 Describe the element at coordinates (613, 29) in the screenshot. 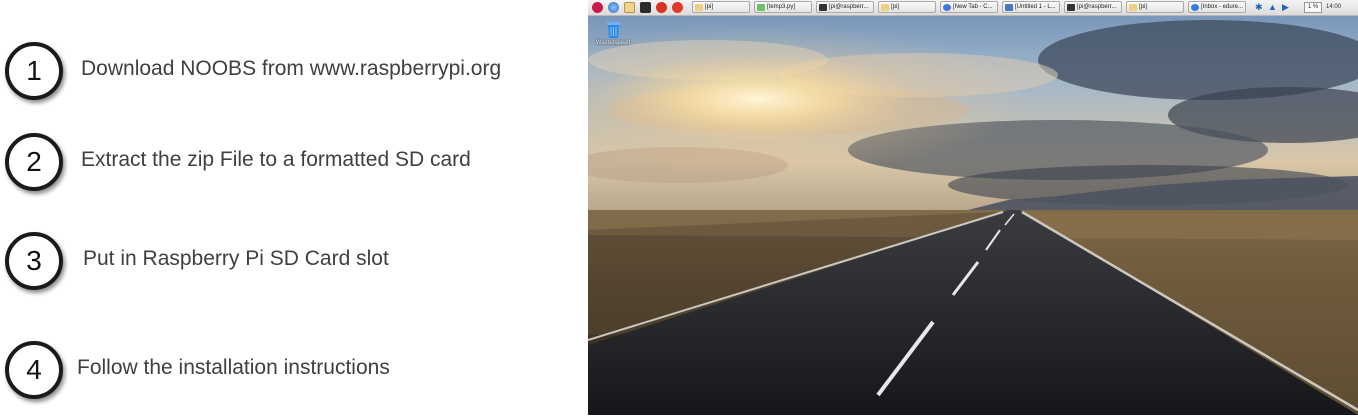

I see `trash-icon` at that location.